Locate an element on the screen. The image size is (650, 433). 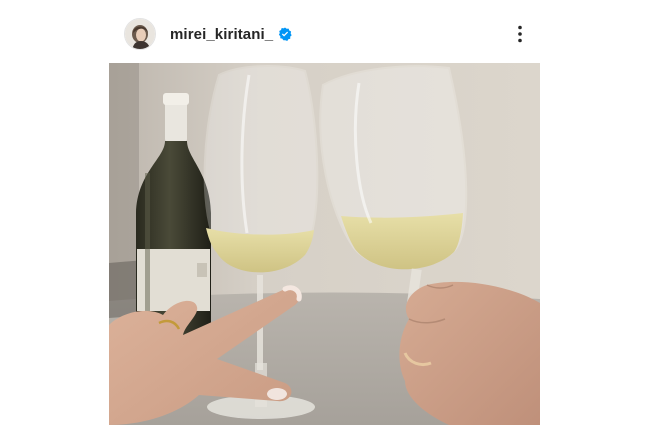
avatar-image is located at coordinates (140, 34).